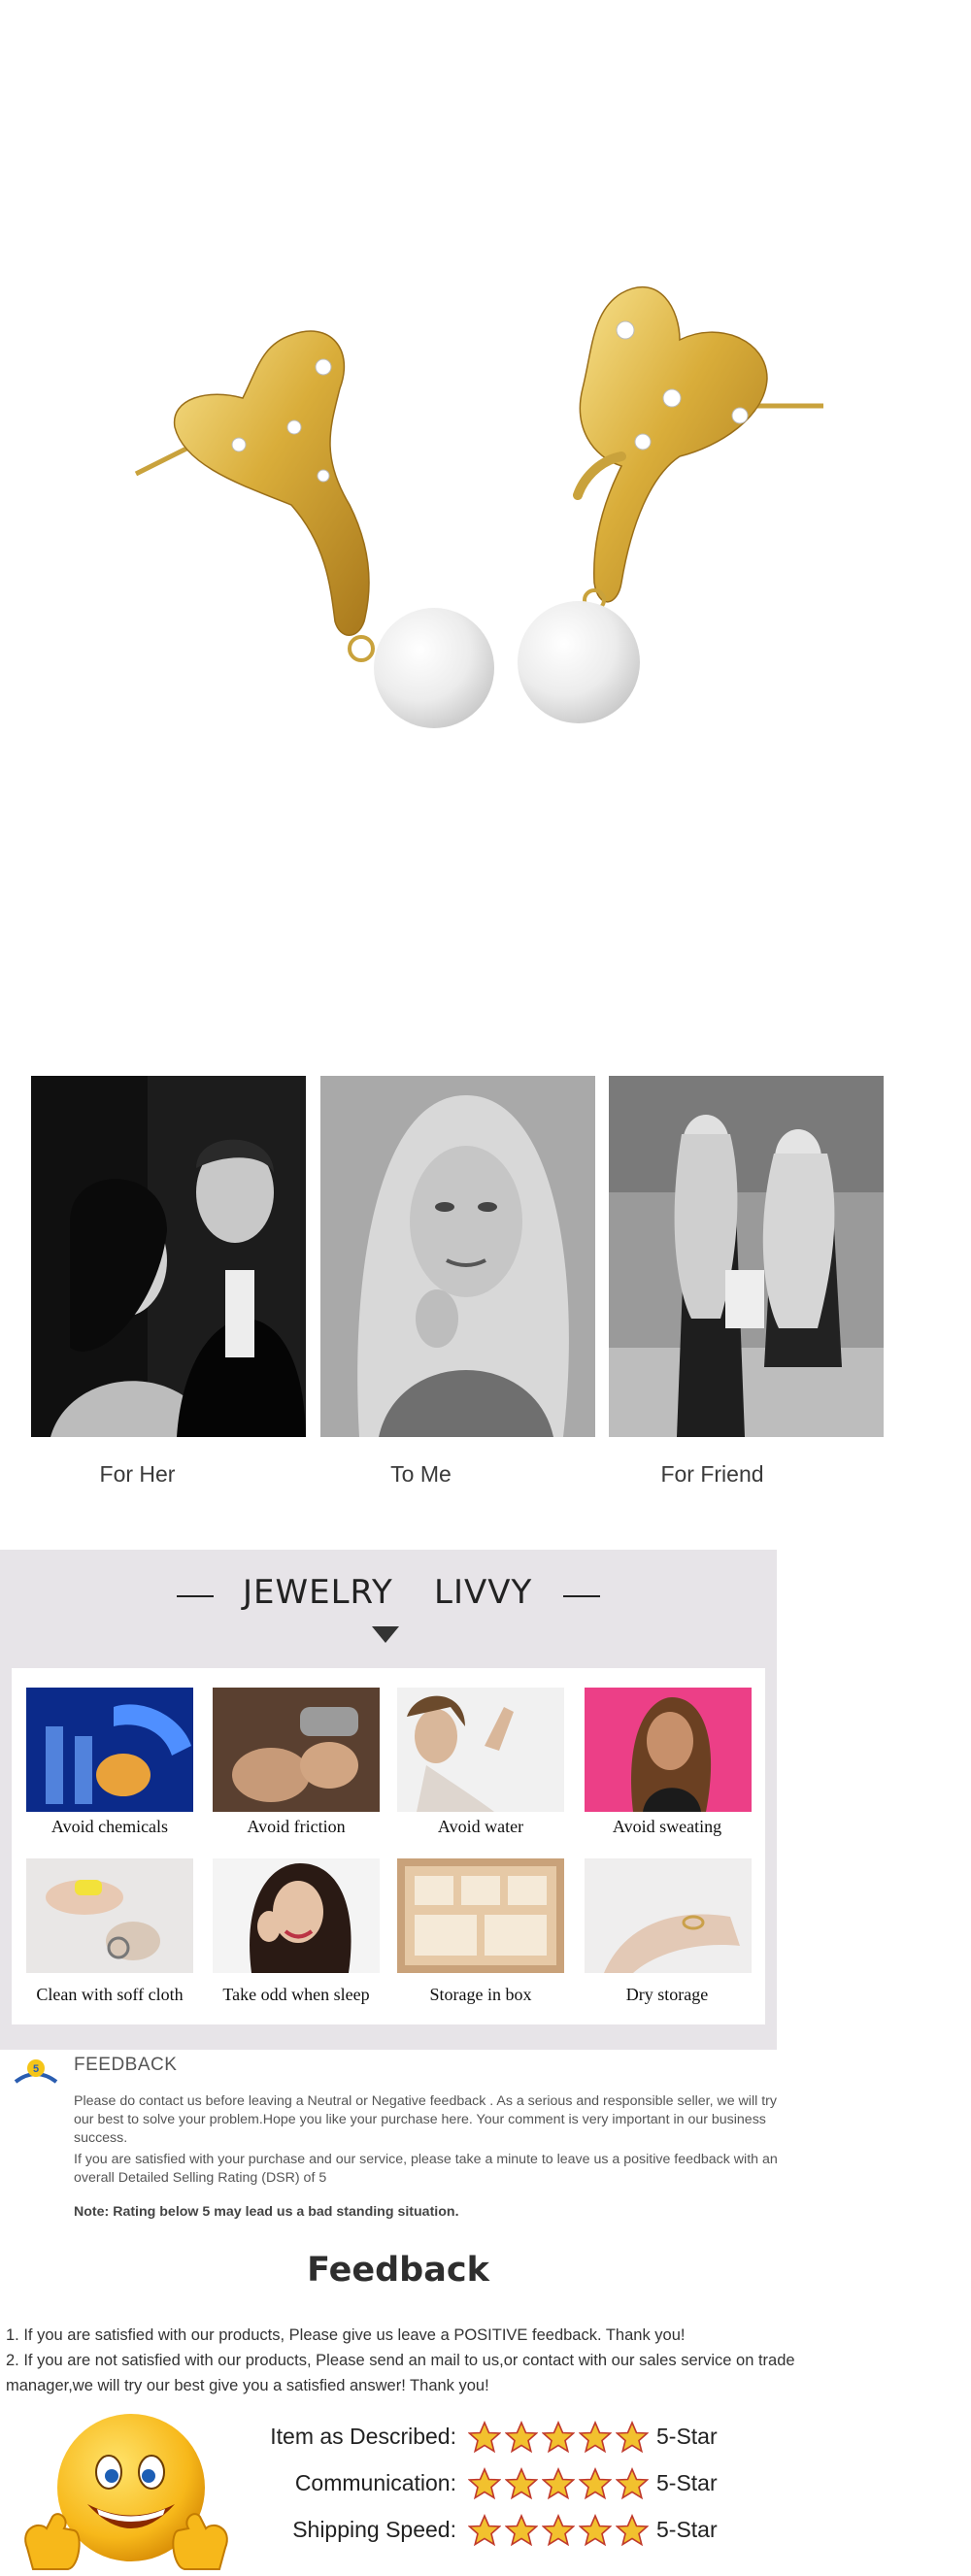 The height and width of the screenshot is (2576, 971). I want to click on rating-stars-item, so click(560, 2438).